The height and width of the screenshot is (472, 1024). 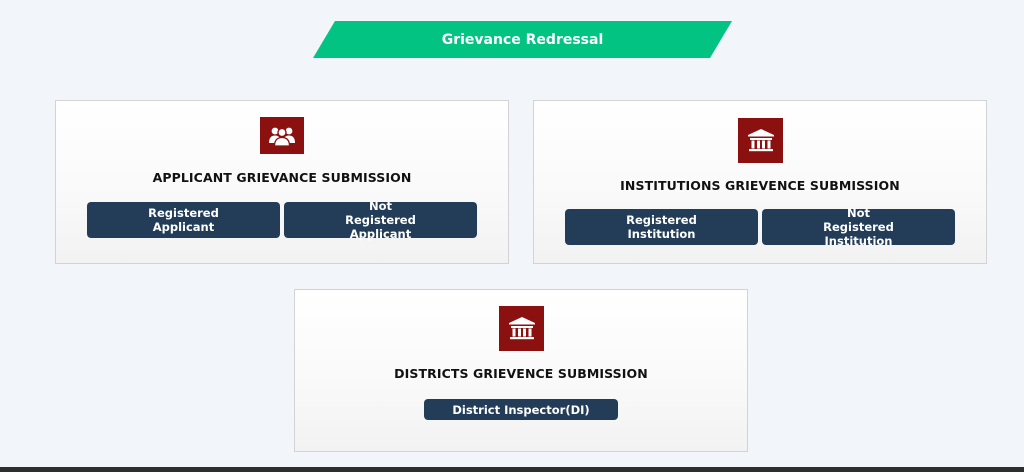 I want to click on registered-institution-label: Registered Institution, so click(x=661, y=227).